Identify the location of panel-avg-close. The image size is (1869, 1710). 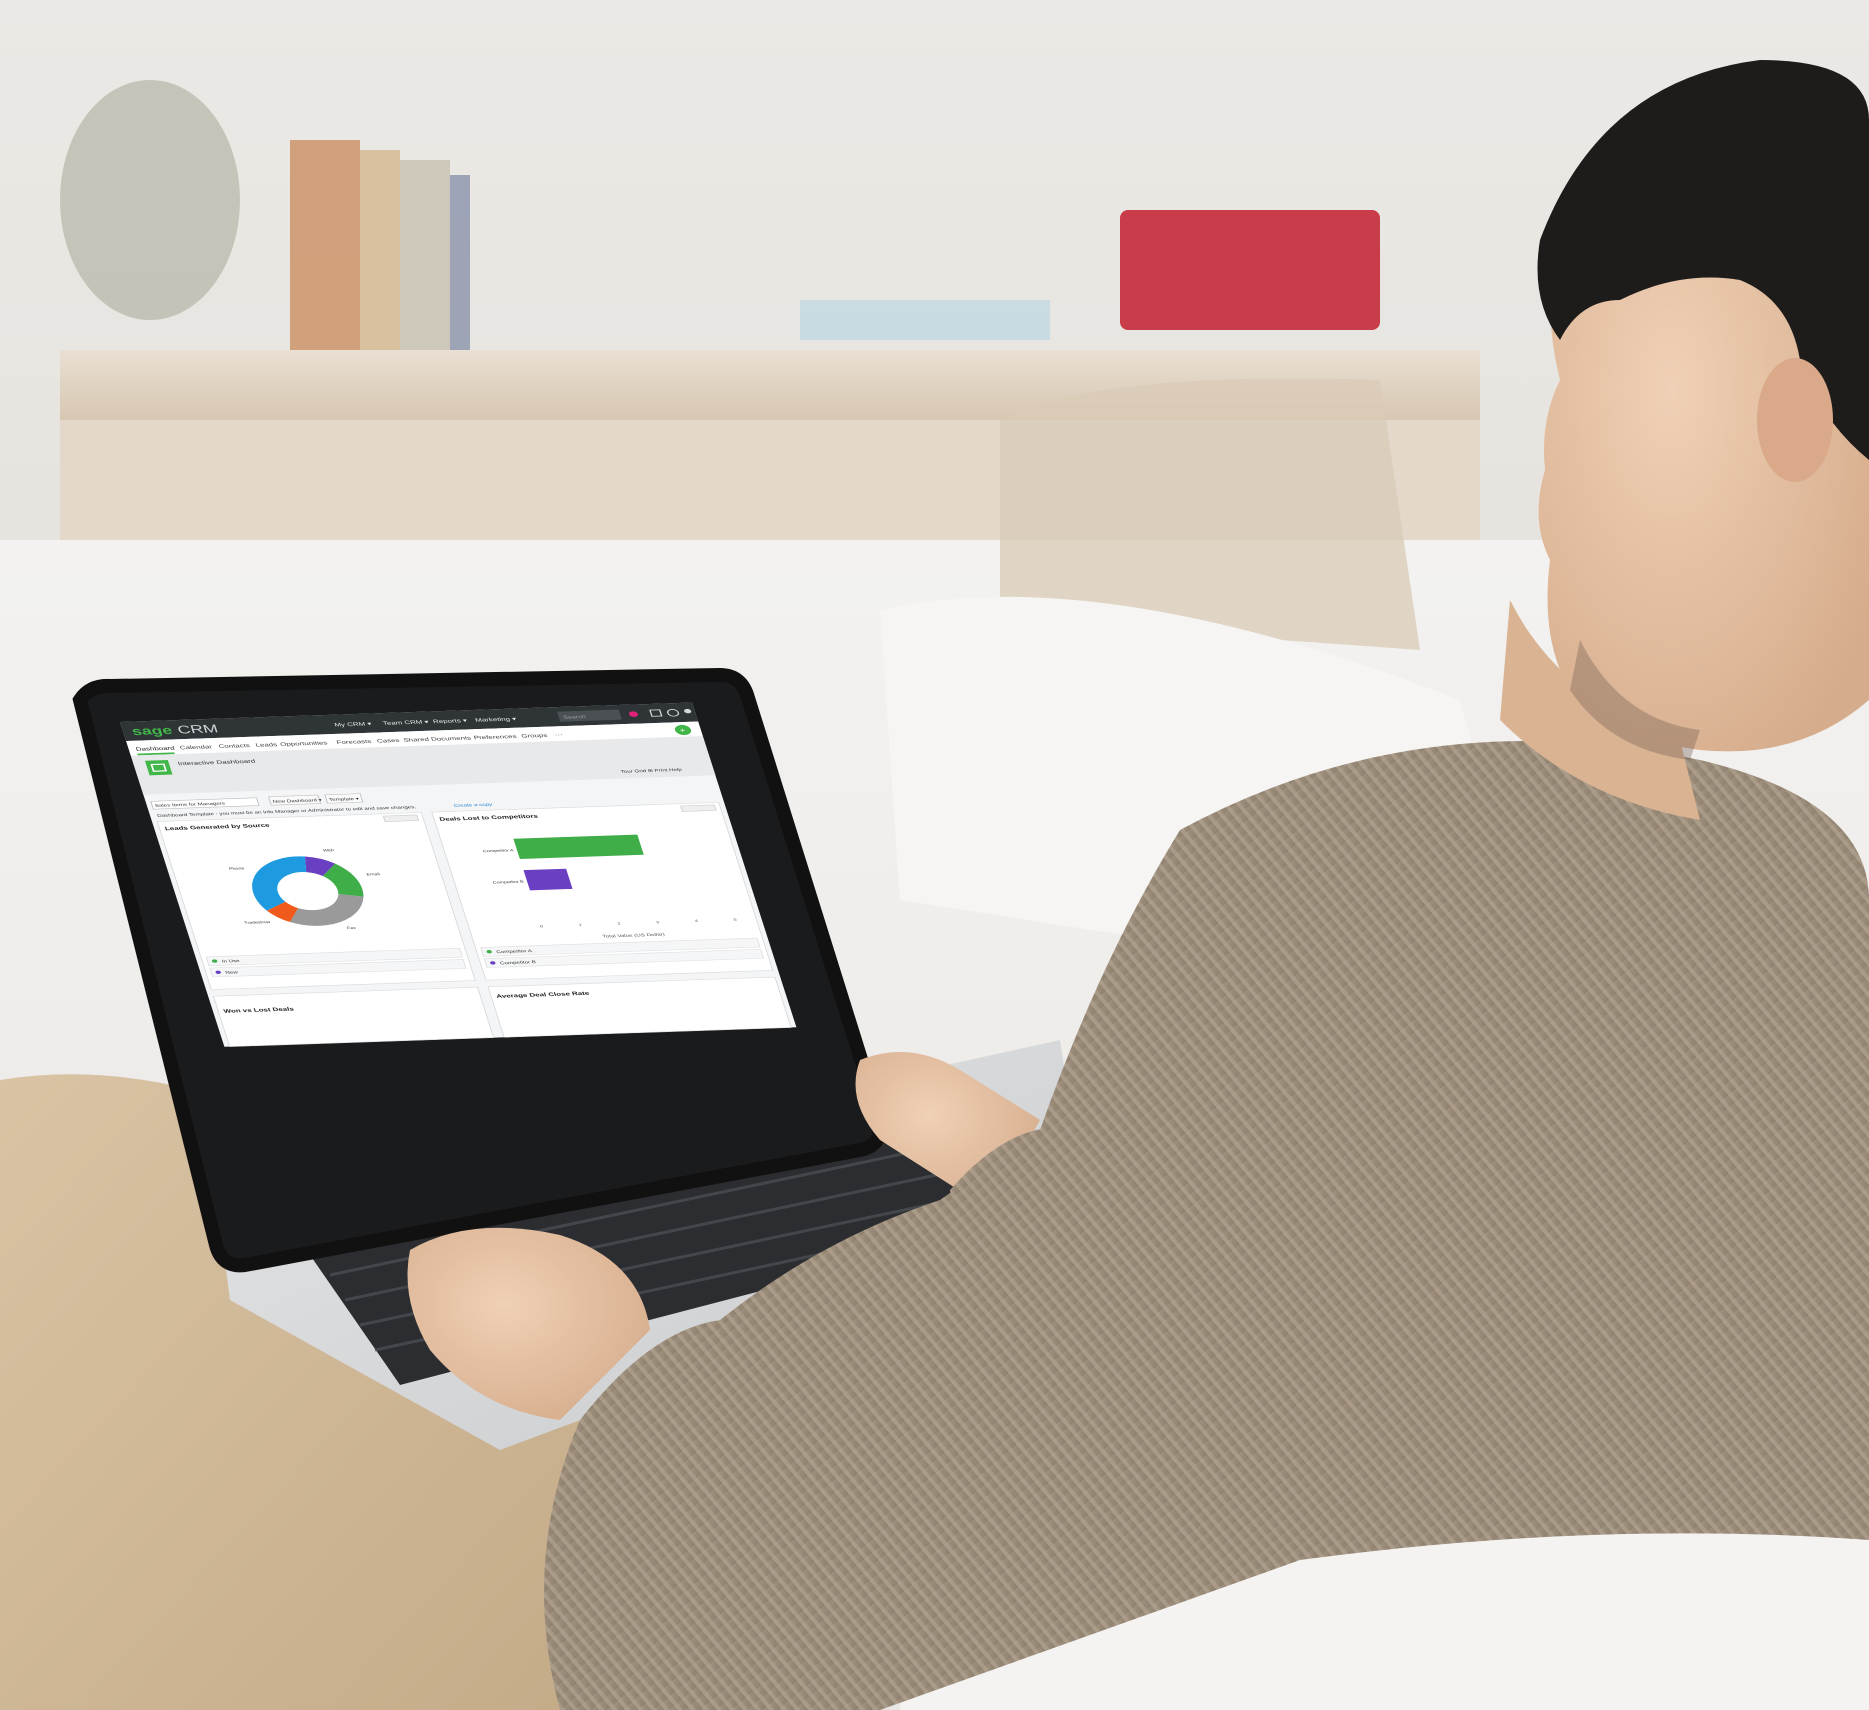
(639, 1007).